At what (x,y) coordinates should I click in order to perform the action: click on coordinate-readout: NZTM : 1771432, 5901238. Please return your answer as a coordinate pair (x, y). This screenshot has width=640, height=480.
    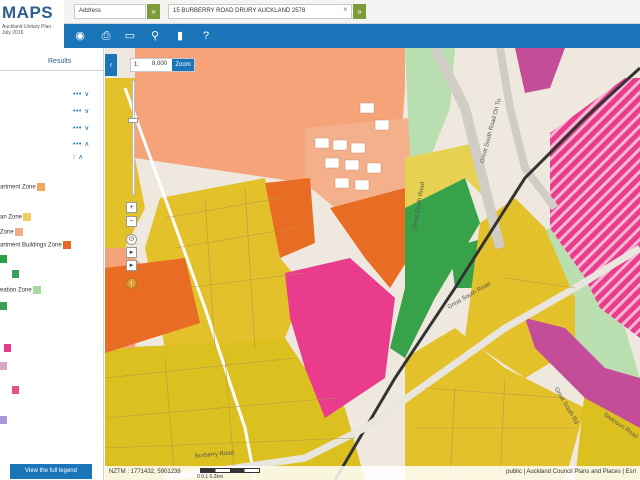
    Looking at the image, I should click on (145, 472).